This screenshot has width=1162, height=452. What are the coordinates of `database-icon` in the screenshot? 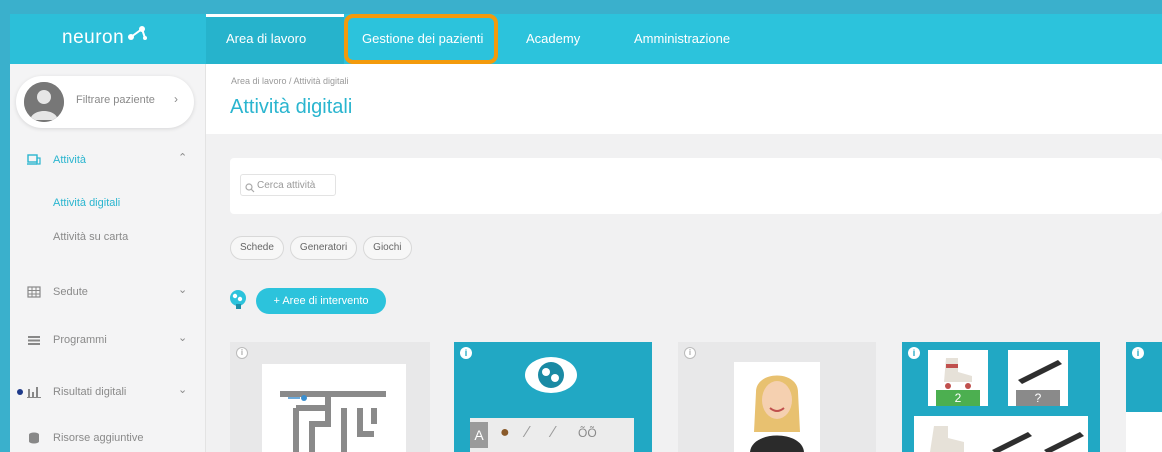 It's located at (34, 438).